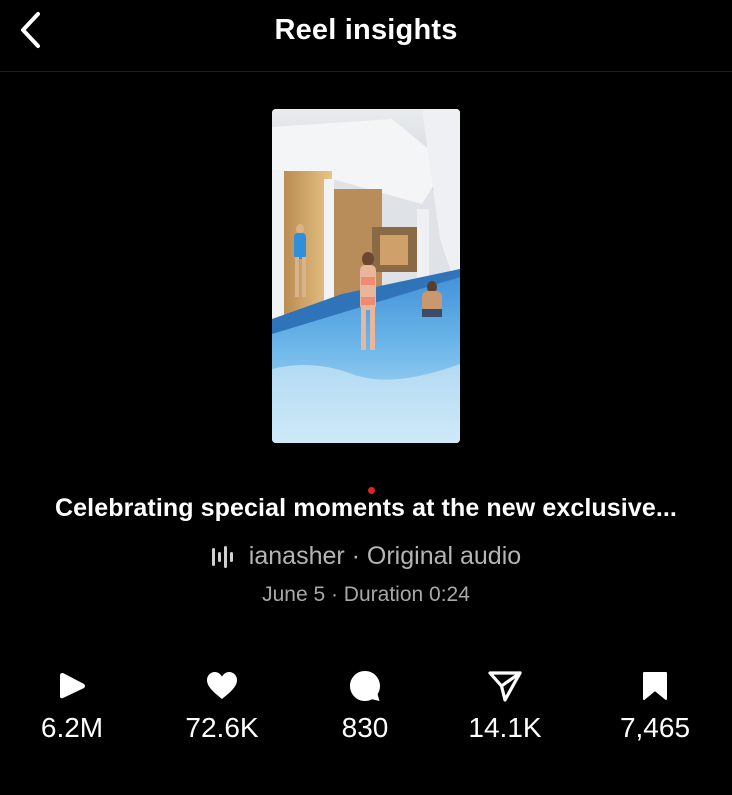 This screenshot has width=732, height=795. I want to click on page-title: Reel insights, so click(366, 30).